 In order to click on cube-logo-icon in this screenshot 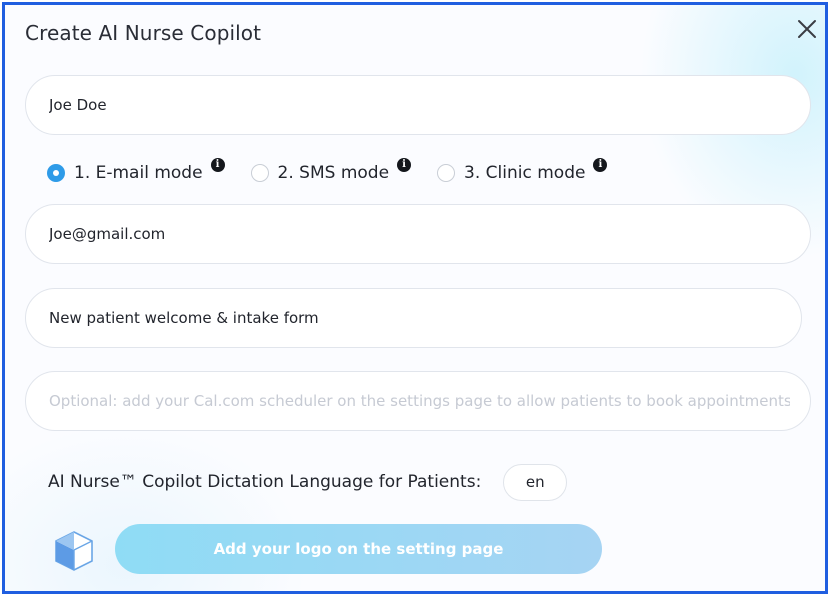, I will do `click(74, 551)`.